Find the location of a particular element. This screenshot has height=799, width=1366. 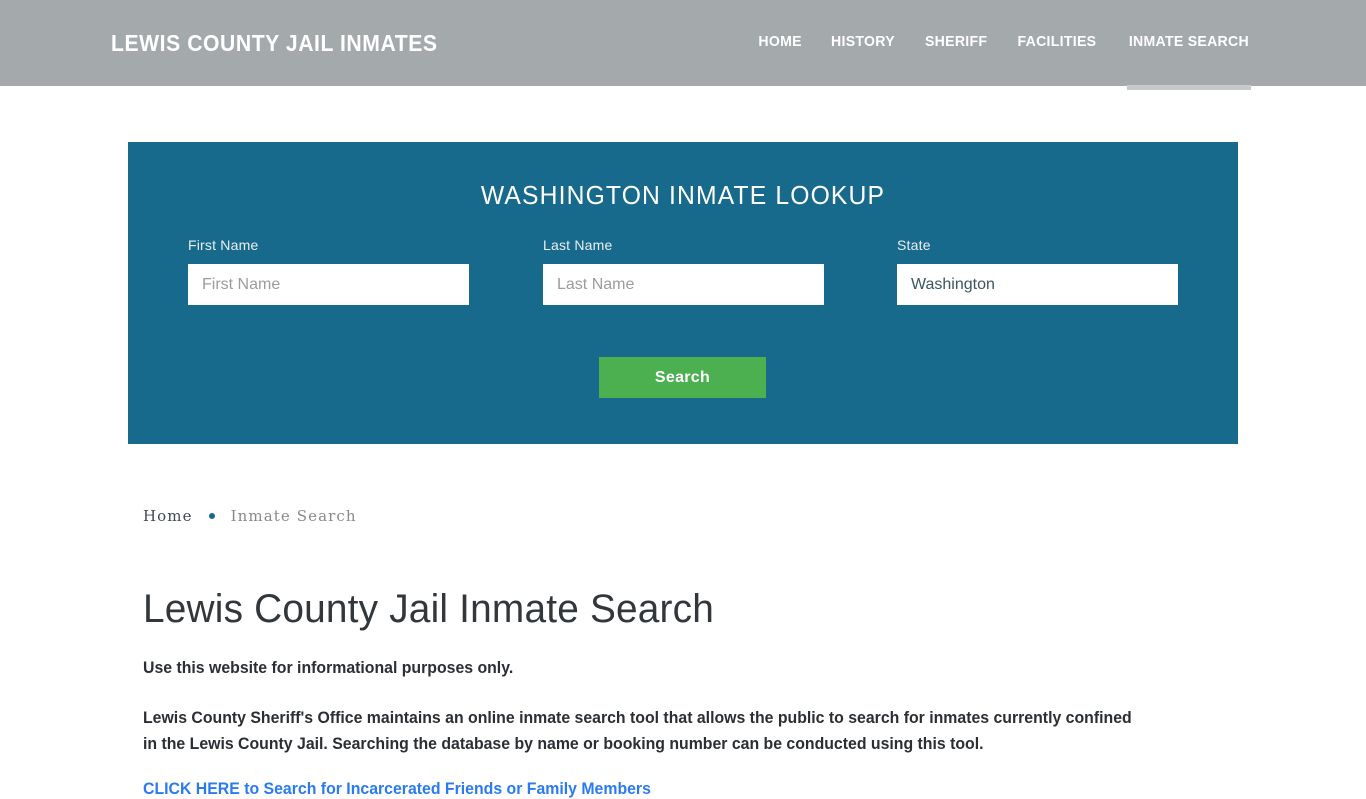

lookup-panel-title: Washington Inmate Lookup is located at coordinates (683, 195).